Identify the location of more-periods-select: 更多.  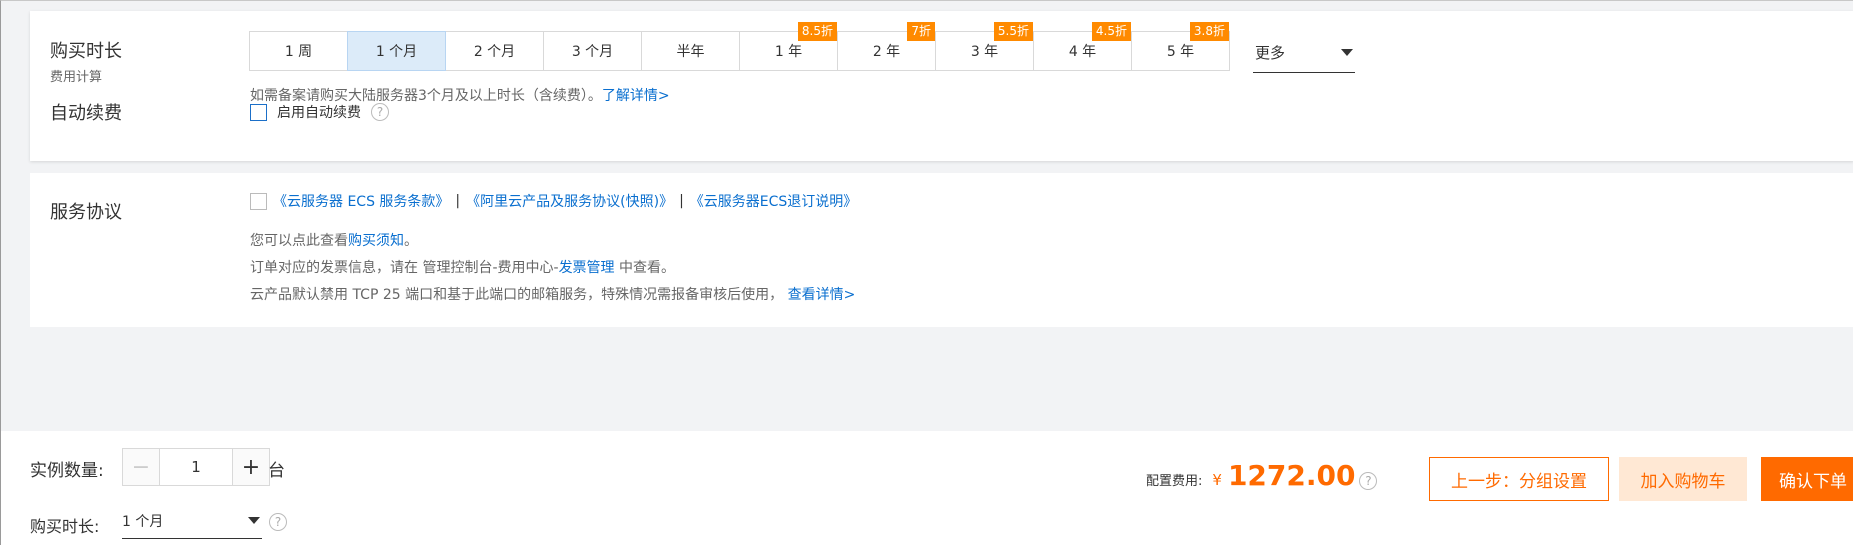
(1304, 53).